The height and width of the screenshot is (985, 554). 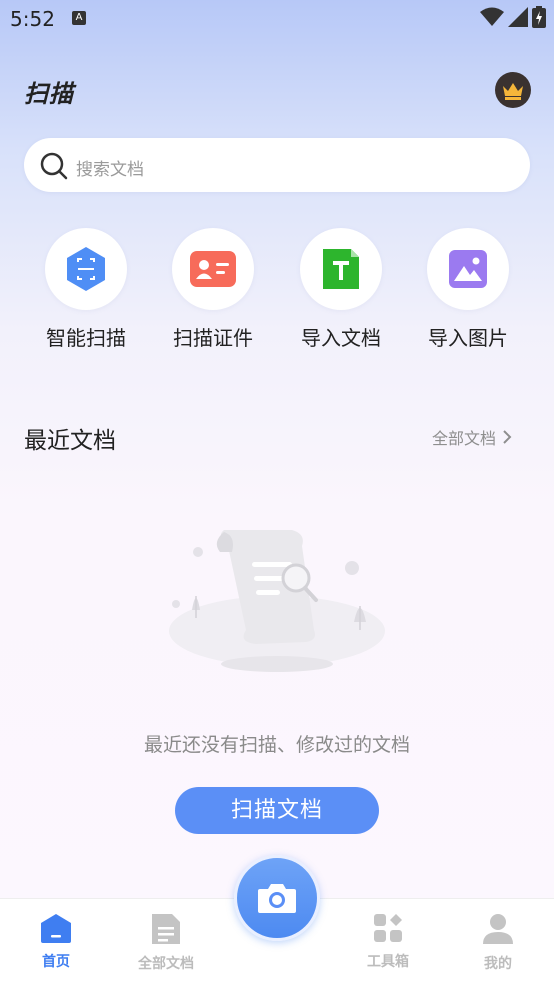 I want to click on profile-icon, so click(x=498, y=929).